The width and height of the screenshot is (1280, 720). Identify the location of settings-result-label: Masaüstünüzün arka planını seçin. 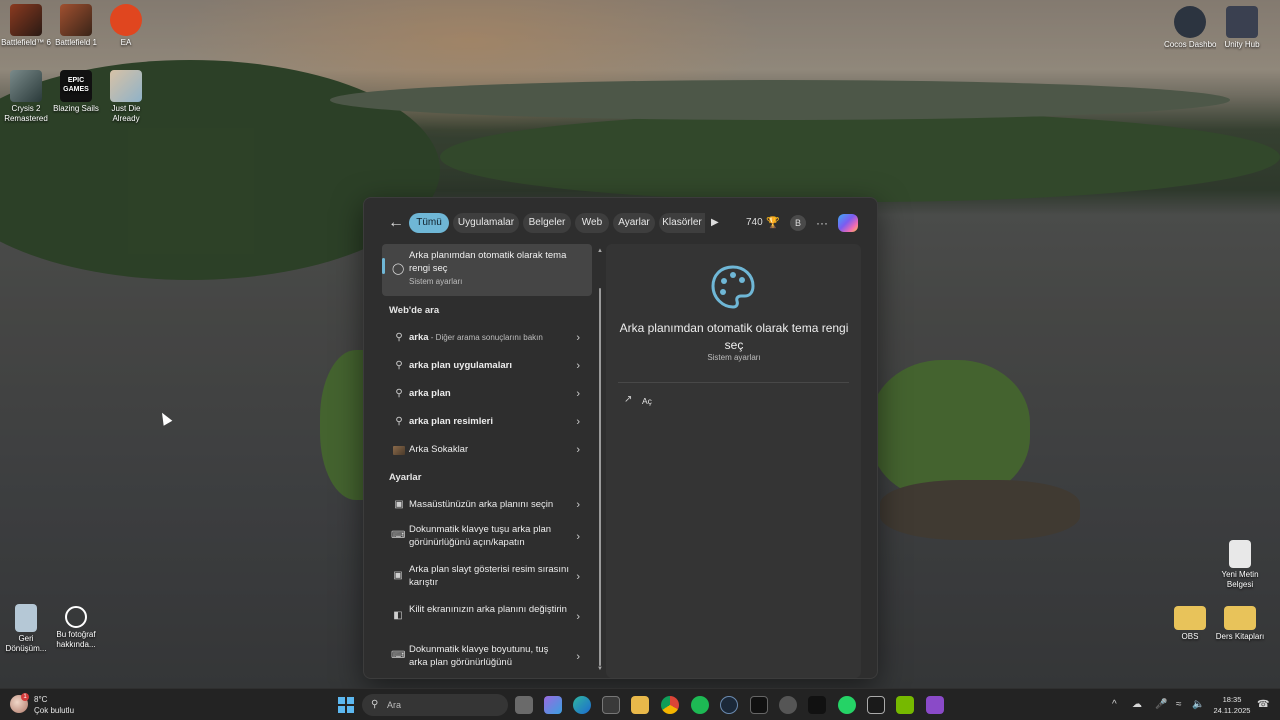
(481, 504).